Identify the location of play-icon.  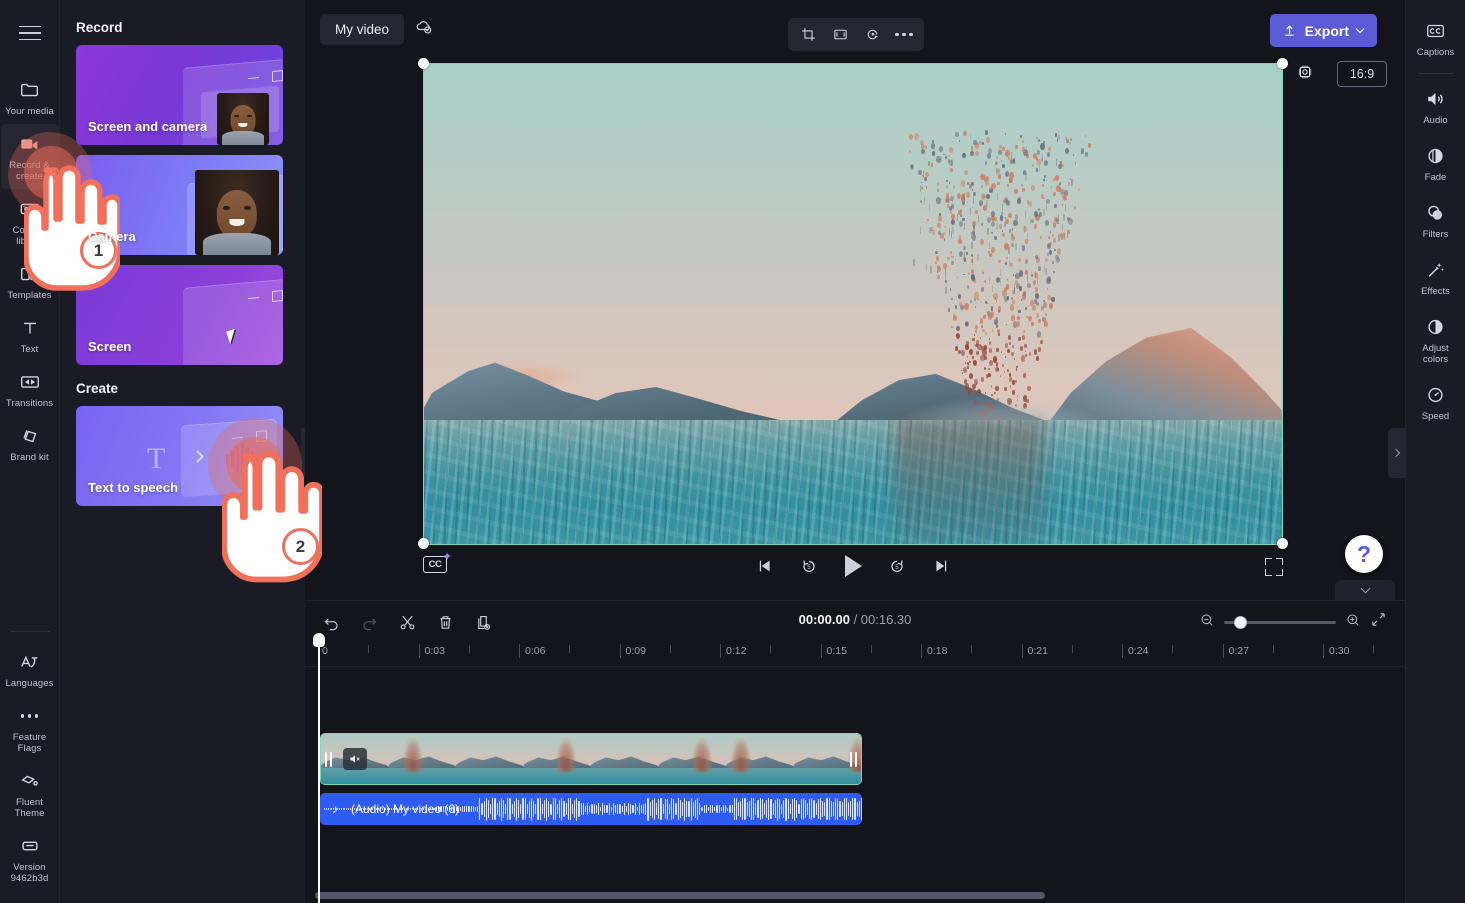
(853, 566).